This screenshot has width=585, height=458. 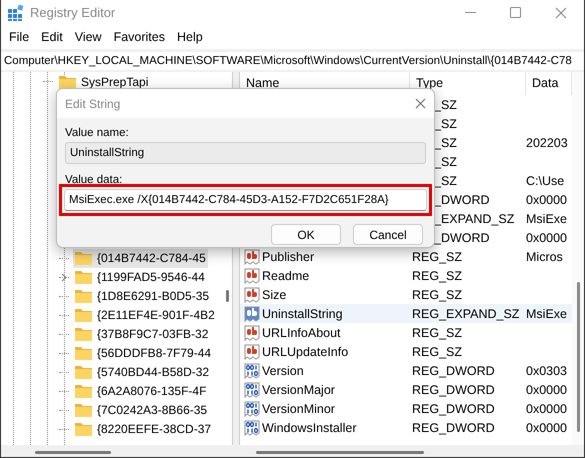 What do you see at coordinates (406, 408) in the screenshot?
I see `value-row: VersionMinor REG_DWORD 0x0000` at bounding box center [406, 408].